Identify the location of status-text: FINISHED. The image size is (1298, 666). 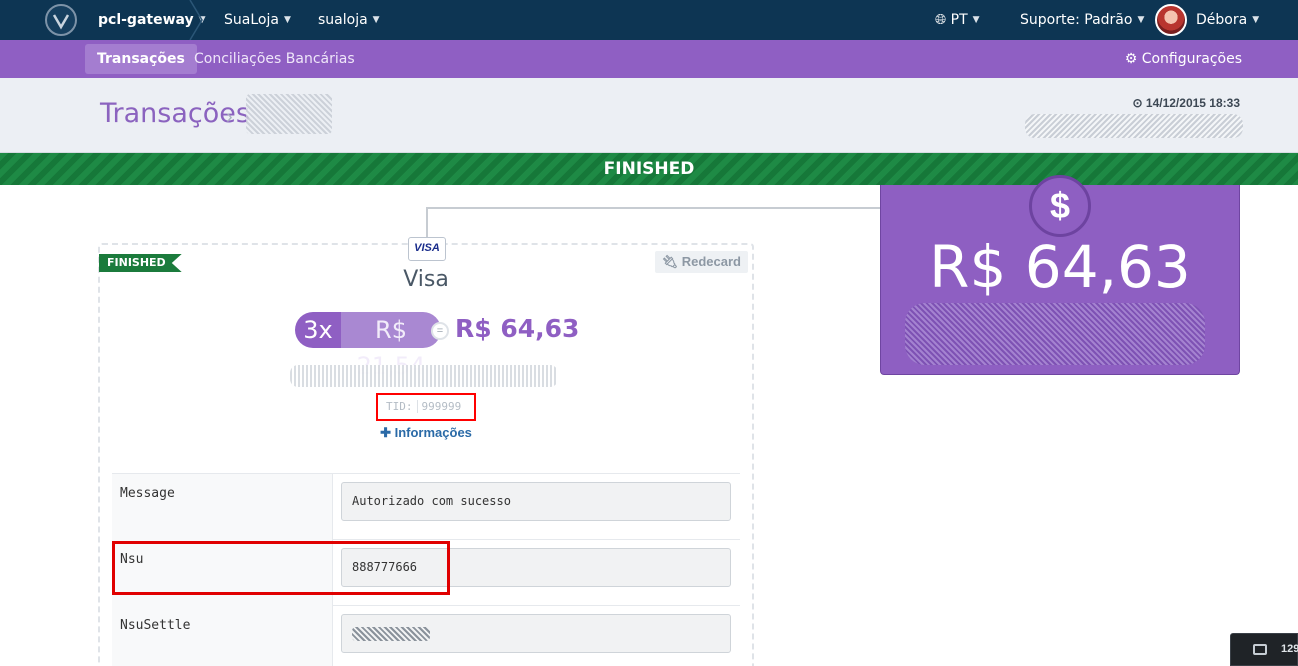
(649, 169).